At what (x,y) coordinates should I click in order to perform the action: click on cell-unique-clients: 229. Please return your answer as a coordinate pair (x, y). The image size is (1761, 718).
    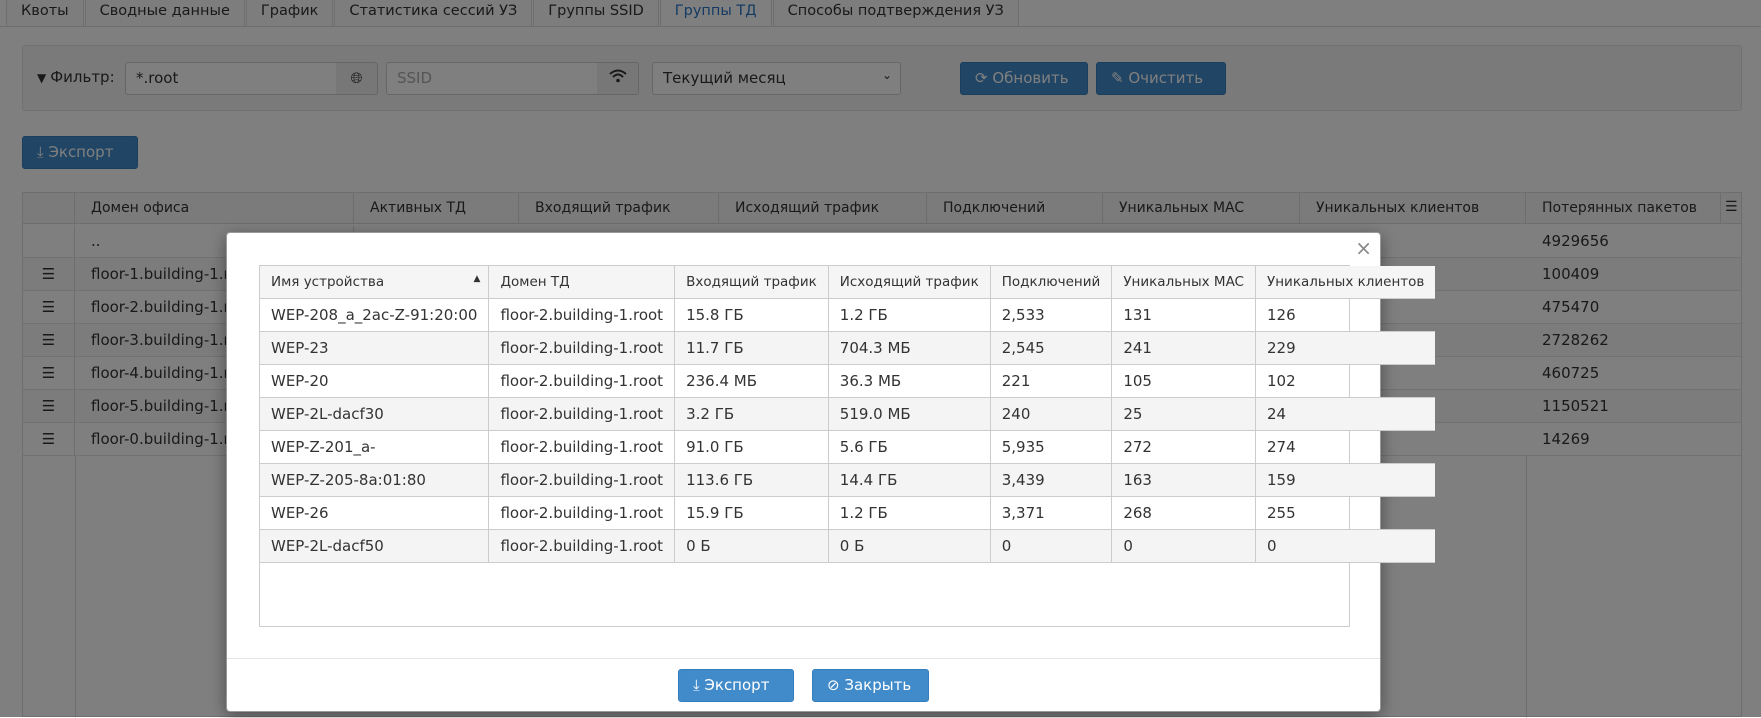
    Looking at the image, I should click on (1345, 348).